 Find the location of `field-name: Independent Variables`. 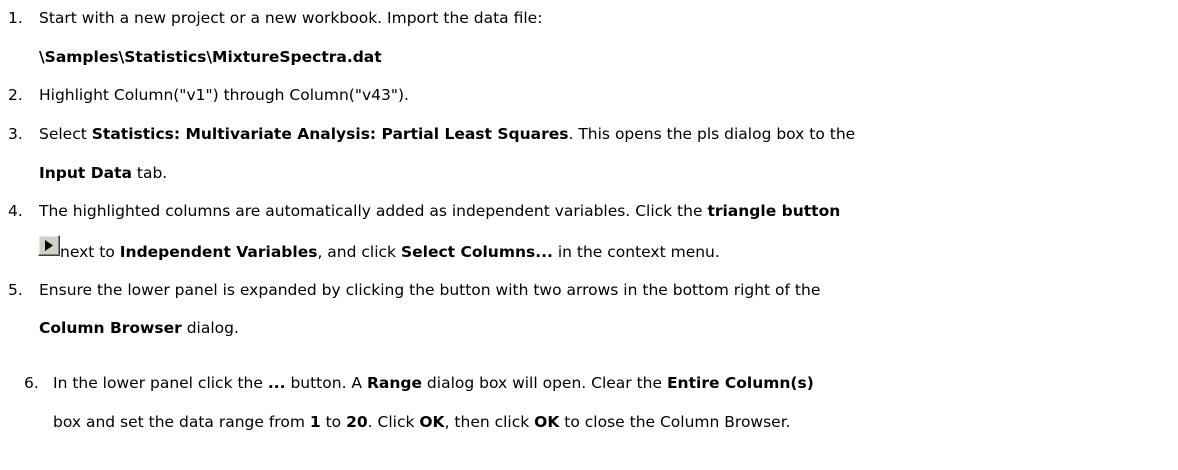

field-name: Independent Variables is located at coordinates (218, 252).